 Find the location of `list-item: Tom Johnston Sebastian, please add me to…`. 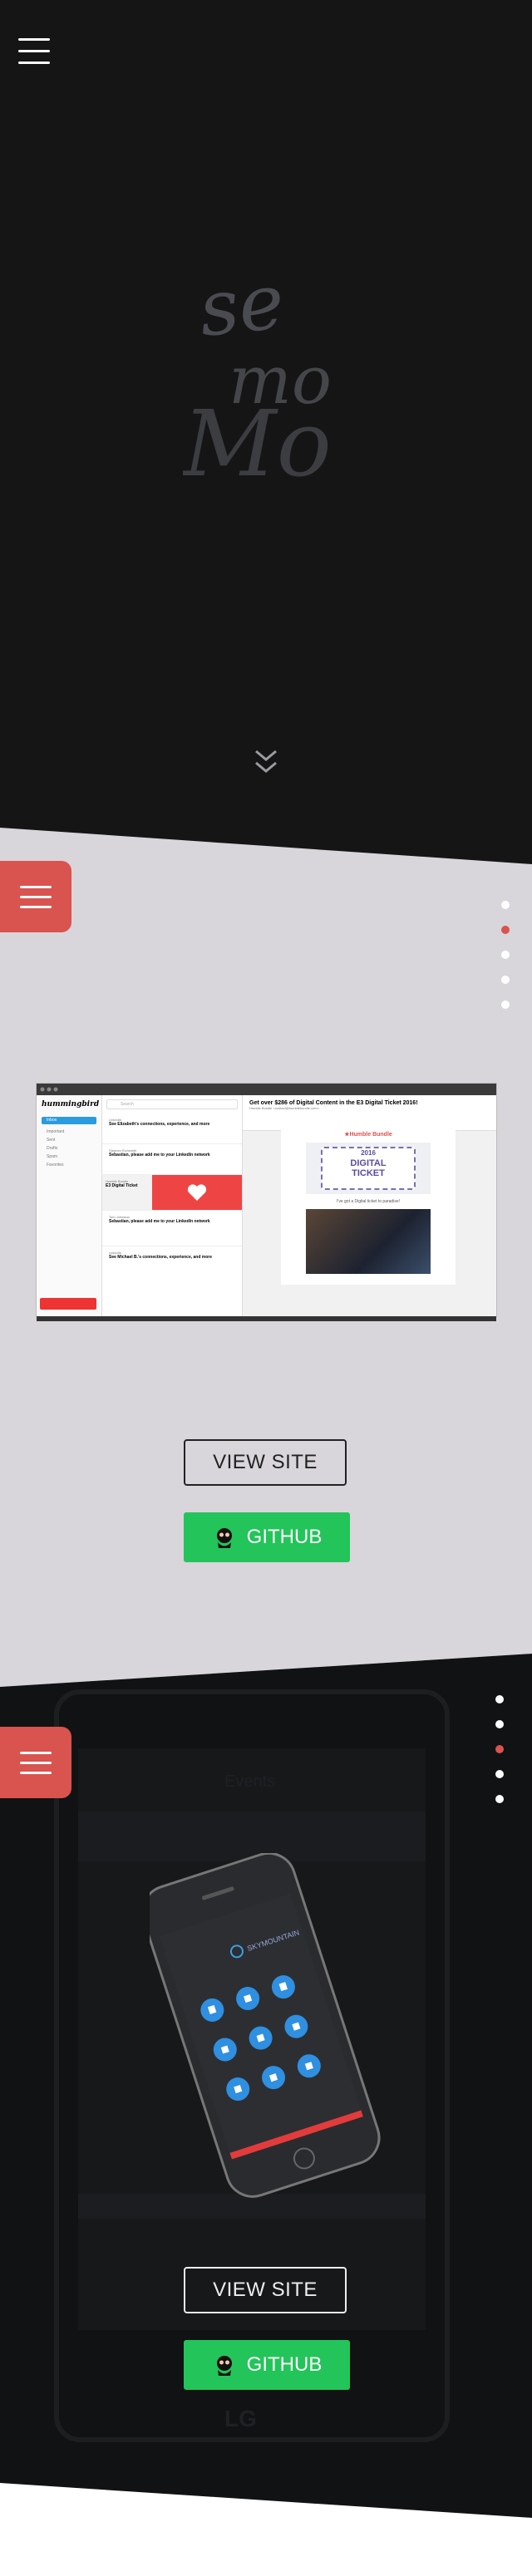

list-item: Tom Johnston Sebastian, please add me to… is located at coordinates (172, 1229).